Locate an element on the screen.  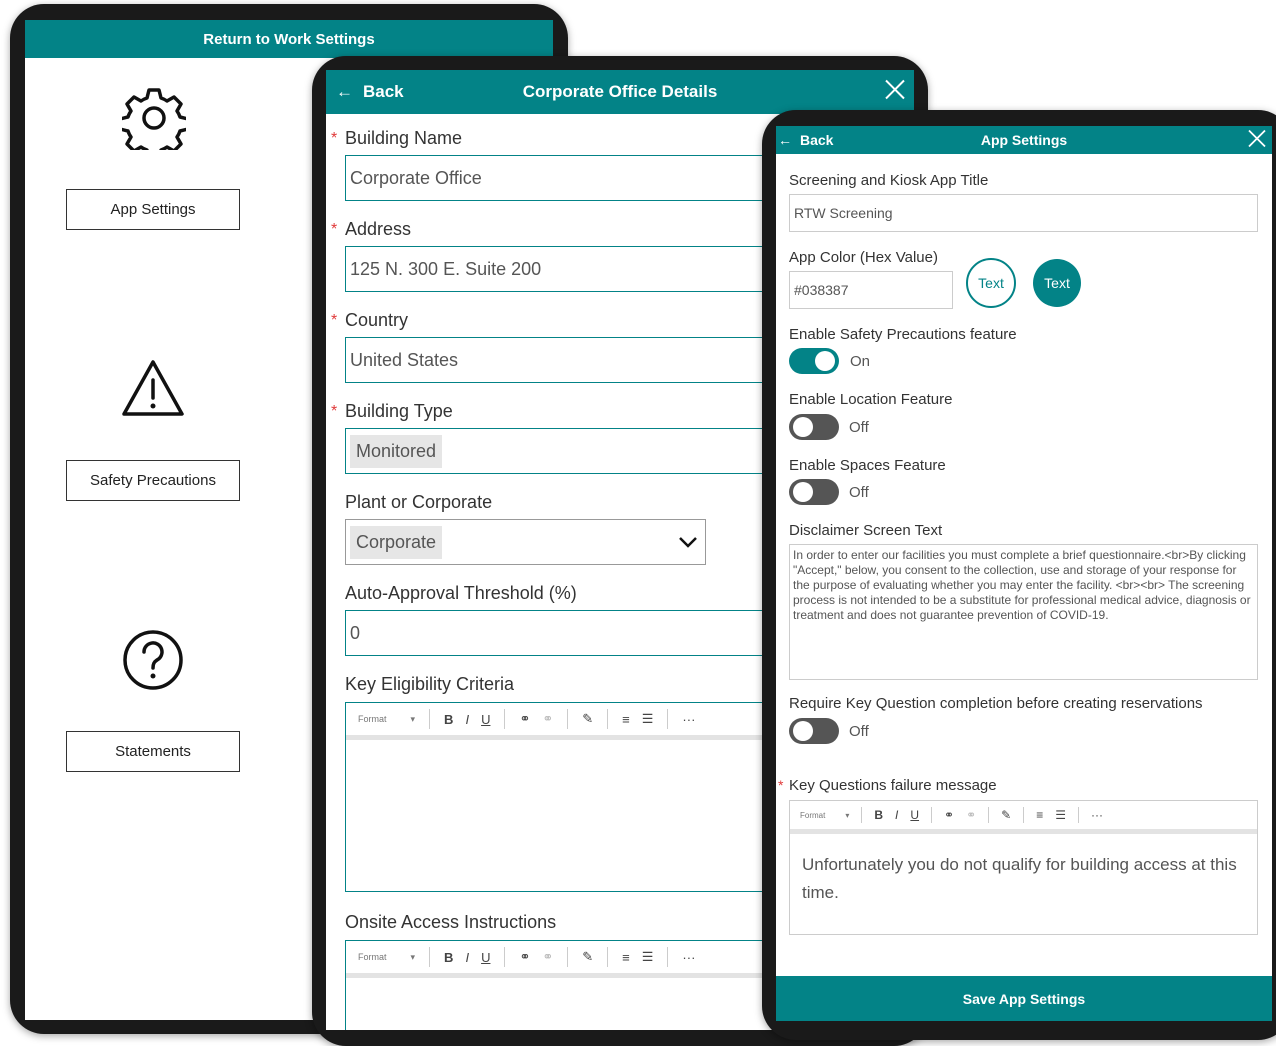
app-title: App Settings is located at coordinates (1024, 140).